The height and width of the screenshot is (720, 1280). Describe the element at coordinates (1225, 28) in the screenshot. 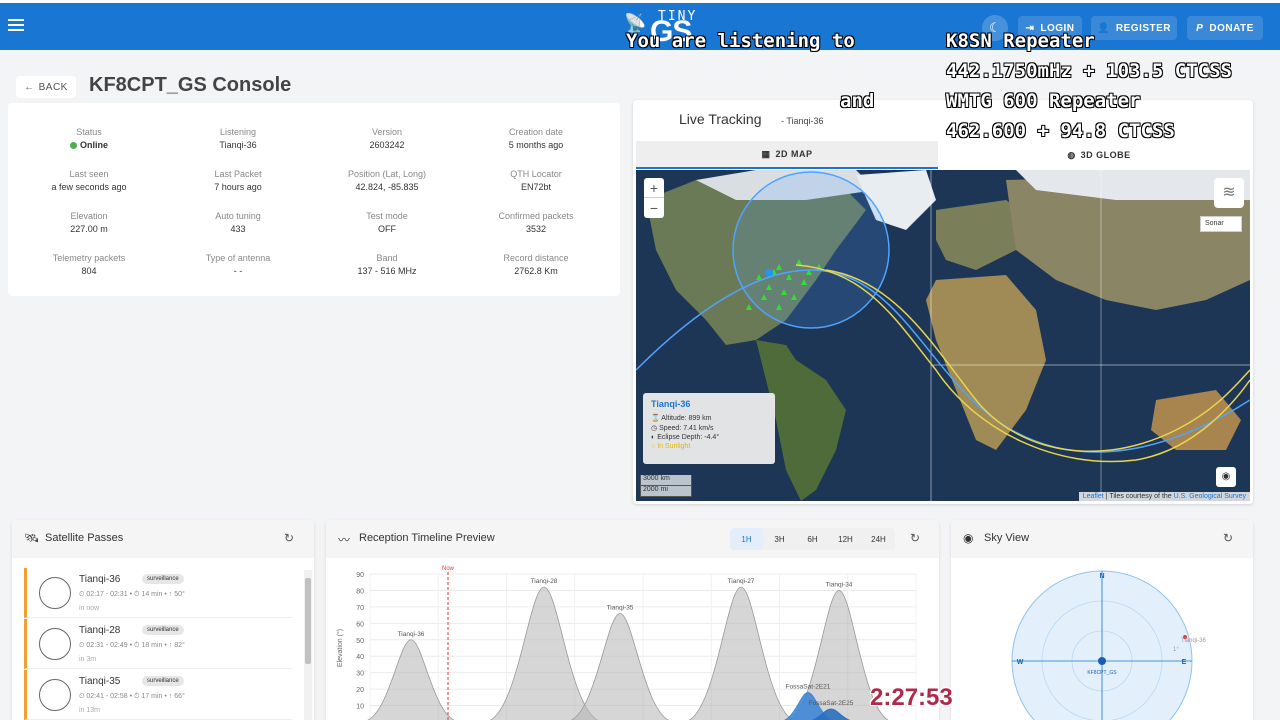

I see `donate-button: P DONATE` at that location.